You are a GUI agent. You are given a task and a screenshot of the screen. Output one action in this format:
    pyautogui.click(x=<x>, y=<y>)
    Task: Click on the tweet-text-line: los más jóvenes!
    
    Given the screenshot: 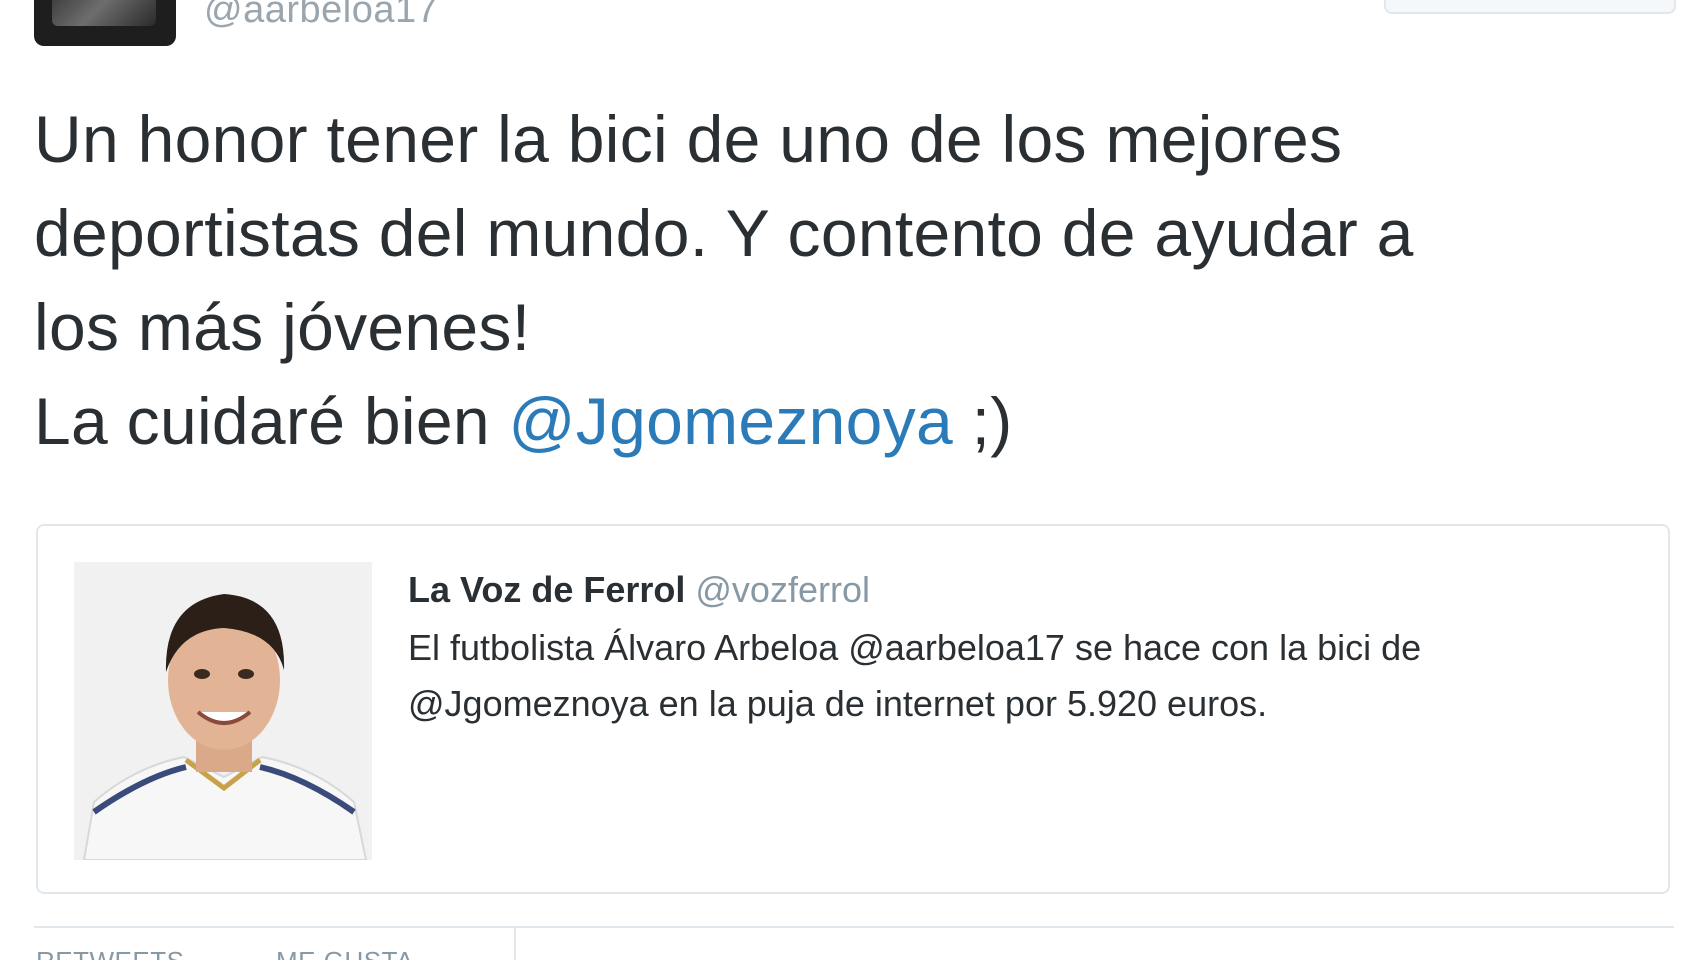 What is the action you would take?
    pyautogui.click(x=282, y=327)
    